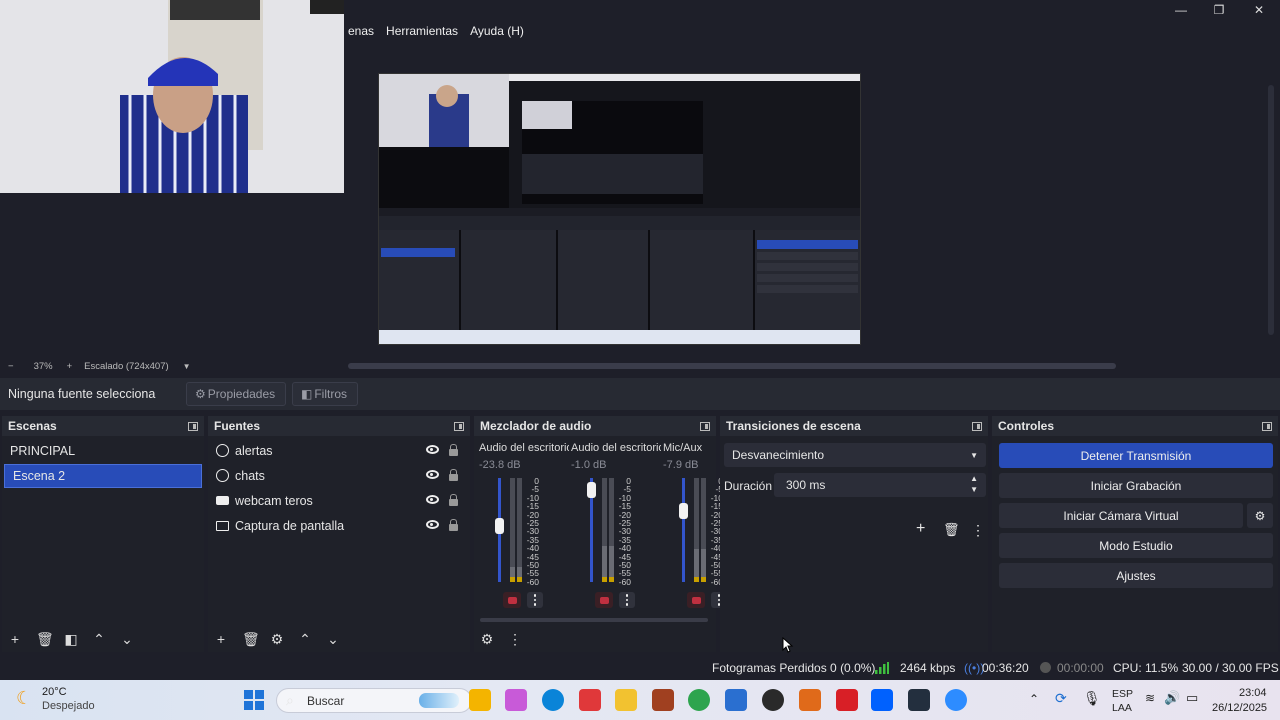  Describe the element at coordinates (103, 451) in the screenshot. I see `scene-item-principal: PRINCIPAL` at that location.